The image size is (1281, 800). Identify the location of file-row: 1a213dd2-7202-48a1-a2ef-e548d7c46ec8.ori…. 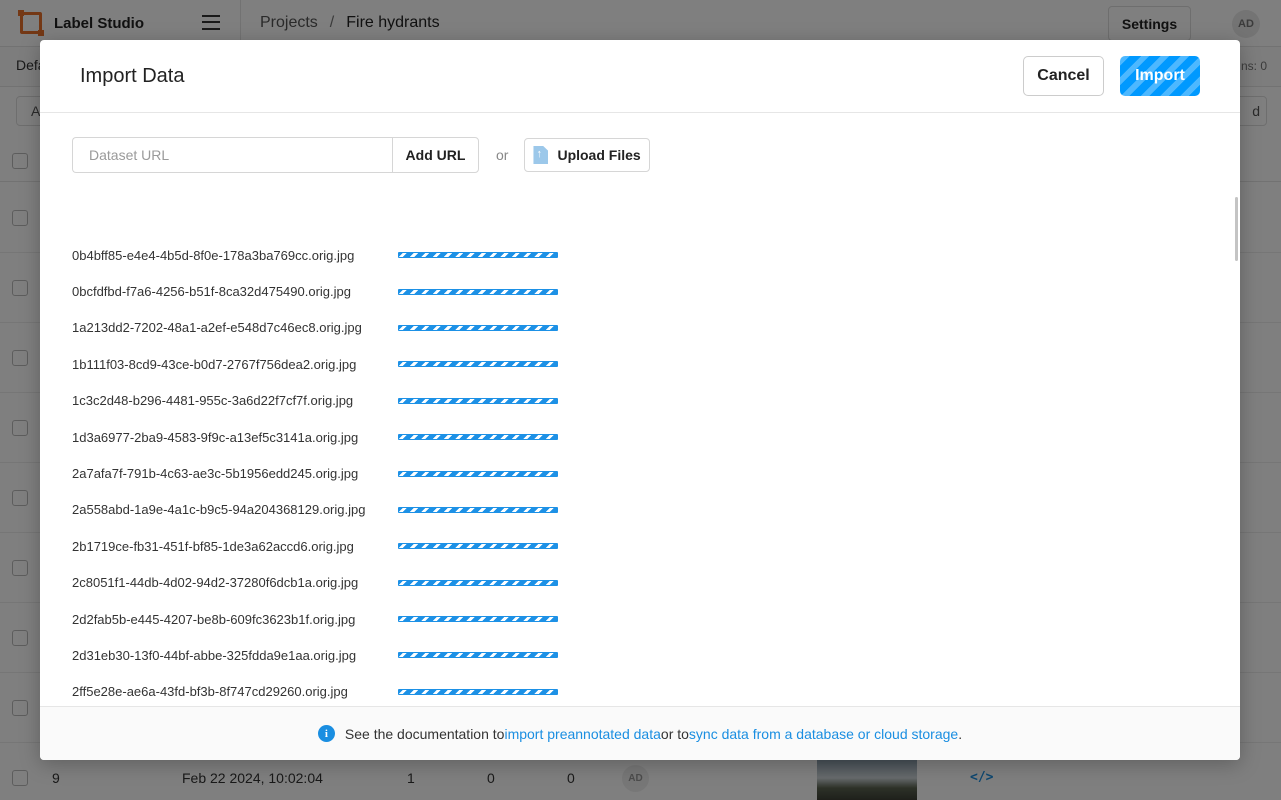
(652, 328).